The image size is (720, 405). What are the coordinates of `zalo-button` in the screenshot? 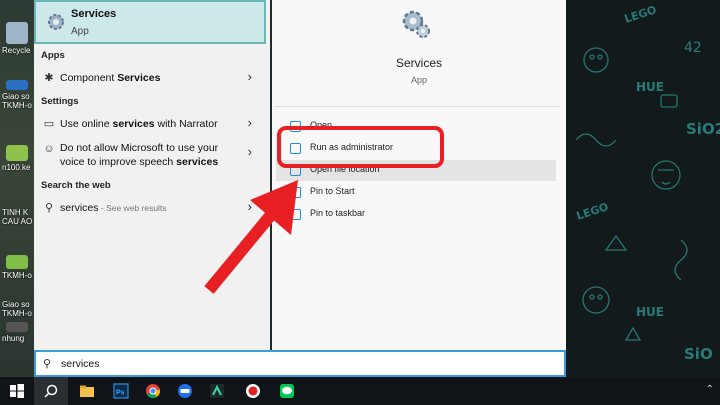 It's located at (185, 391).